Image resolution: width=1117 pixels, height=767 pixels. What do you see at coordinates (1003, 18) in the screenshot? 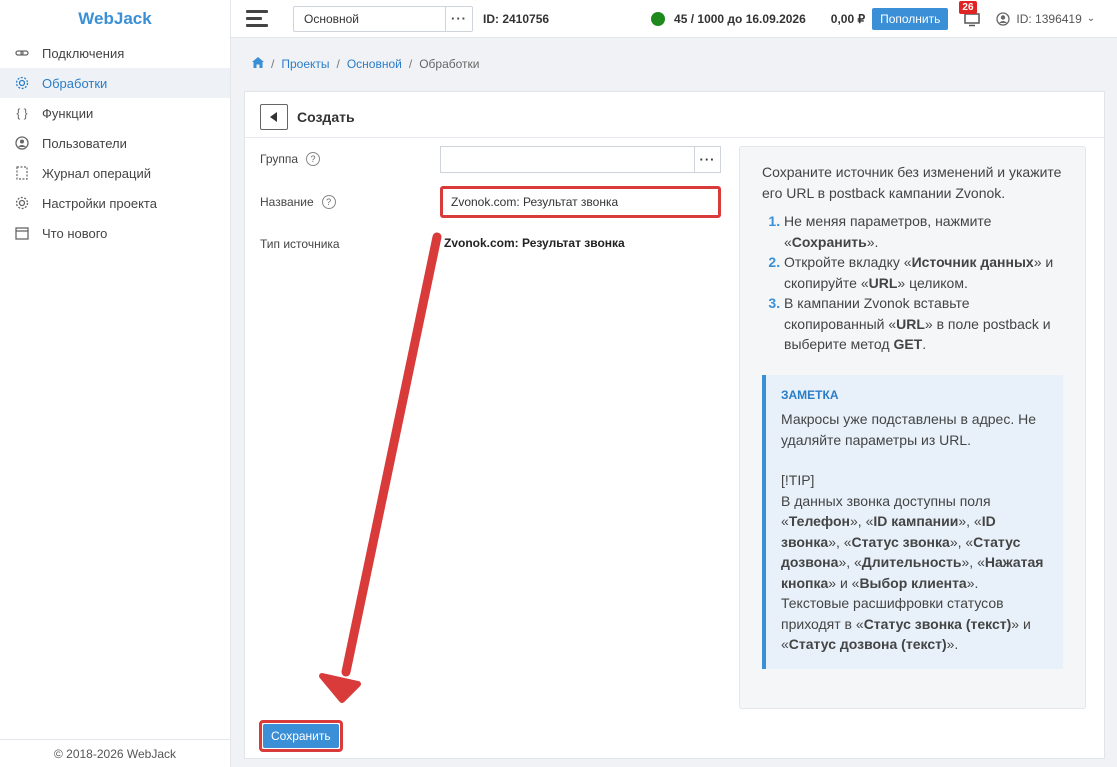
I see `user-avatar-icon` at bounding box center [1003, 18].